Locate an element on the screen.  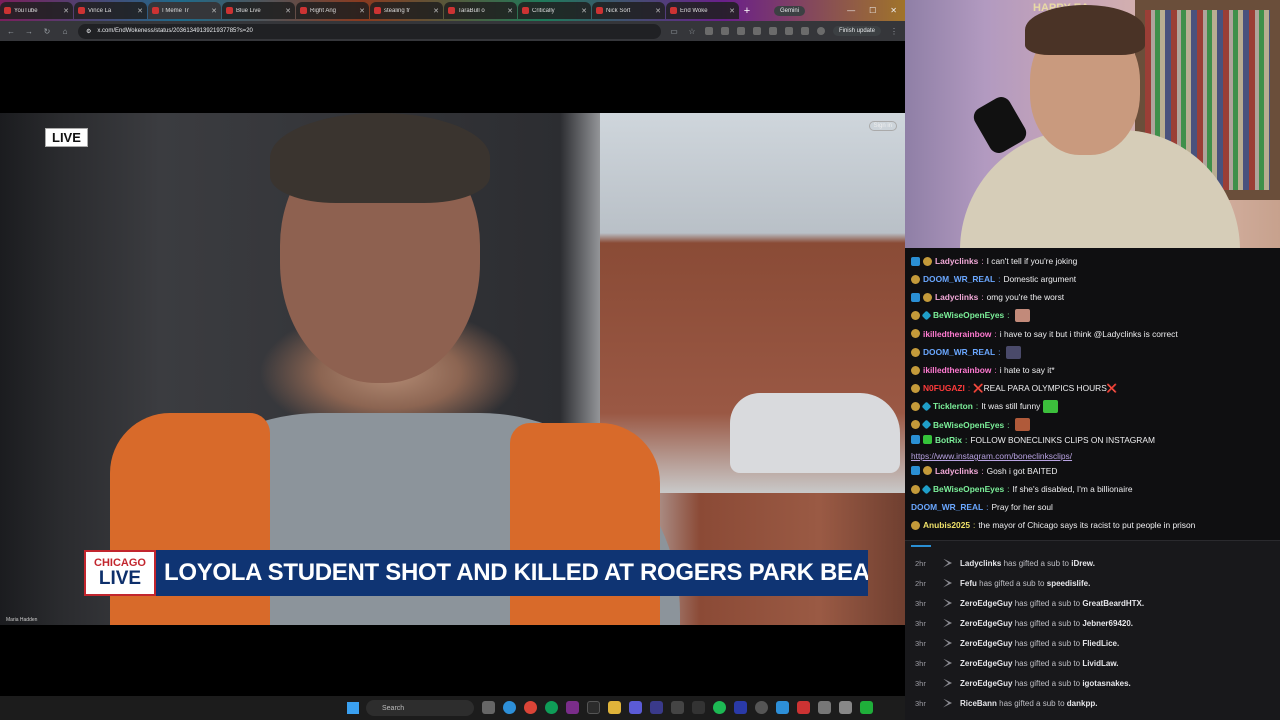
download-icon is located at coordinates (804, 31).